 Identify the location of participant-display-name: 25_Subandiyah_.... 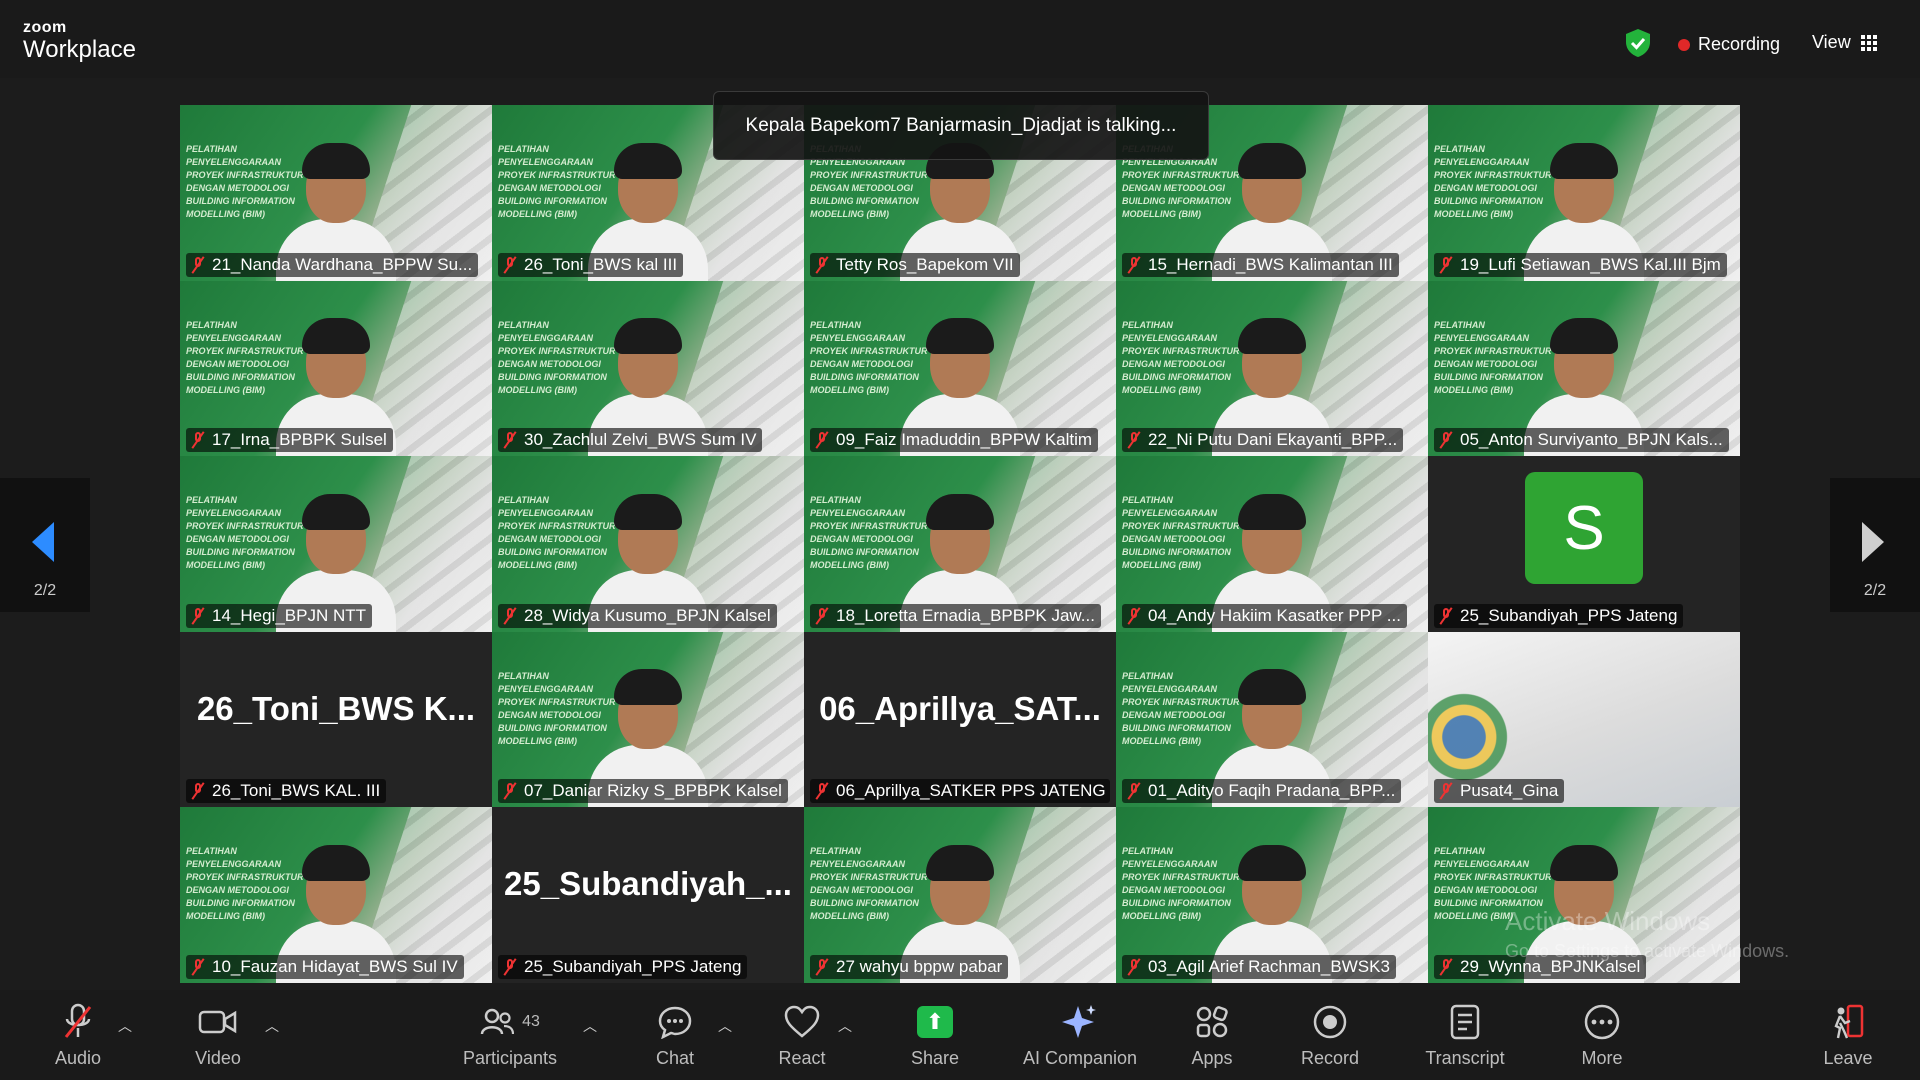
(648, 884).